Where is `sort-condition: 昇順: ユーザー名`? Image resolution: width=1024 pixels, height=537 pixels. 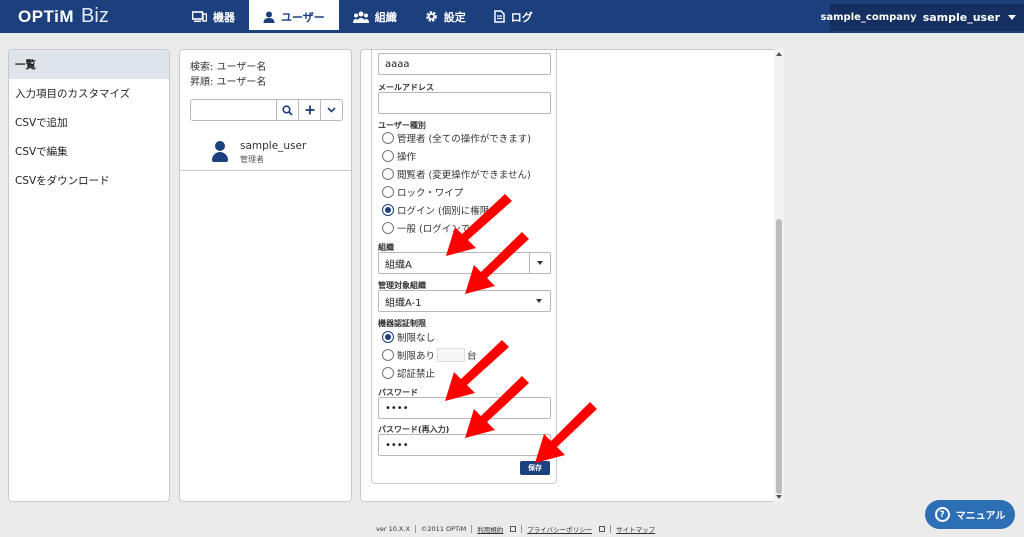
sort-condition: 昇順: ユーザー名 is located at coordinates (228, 82).